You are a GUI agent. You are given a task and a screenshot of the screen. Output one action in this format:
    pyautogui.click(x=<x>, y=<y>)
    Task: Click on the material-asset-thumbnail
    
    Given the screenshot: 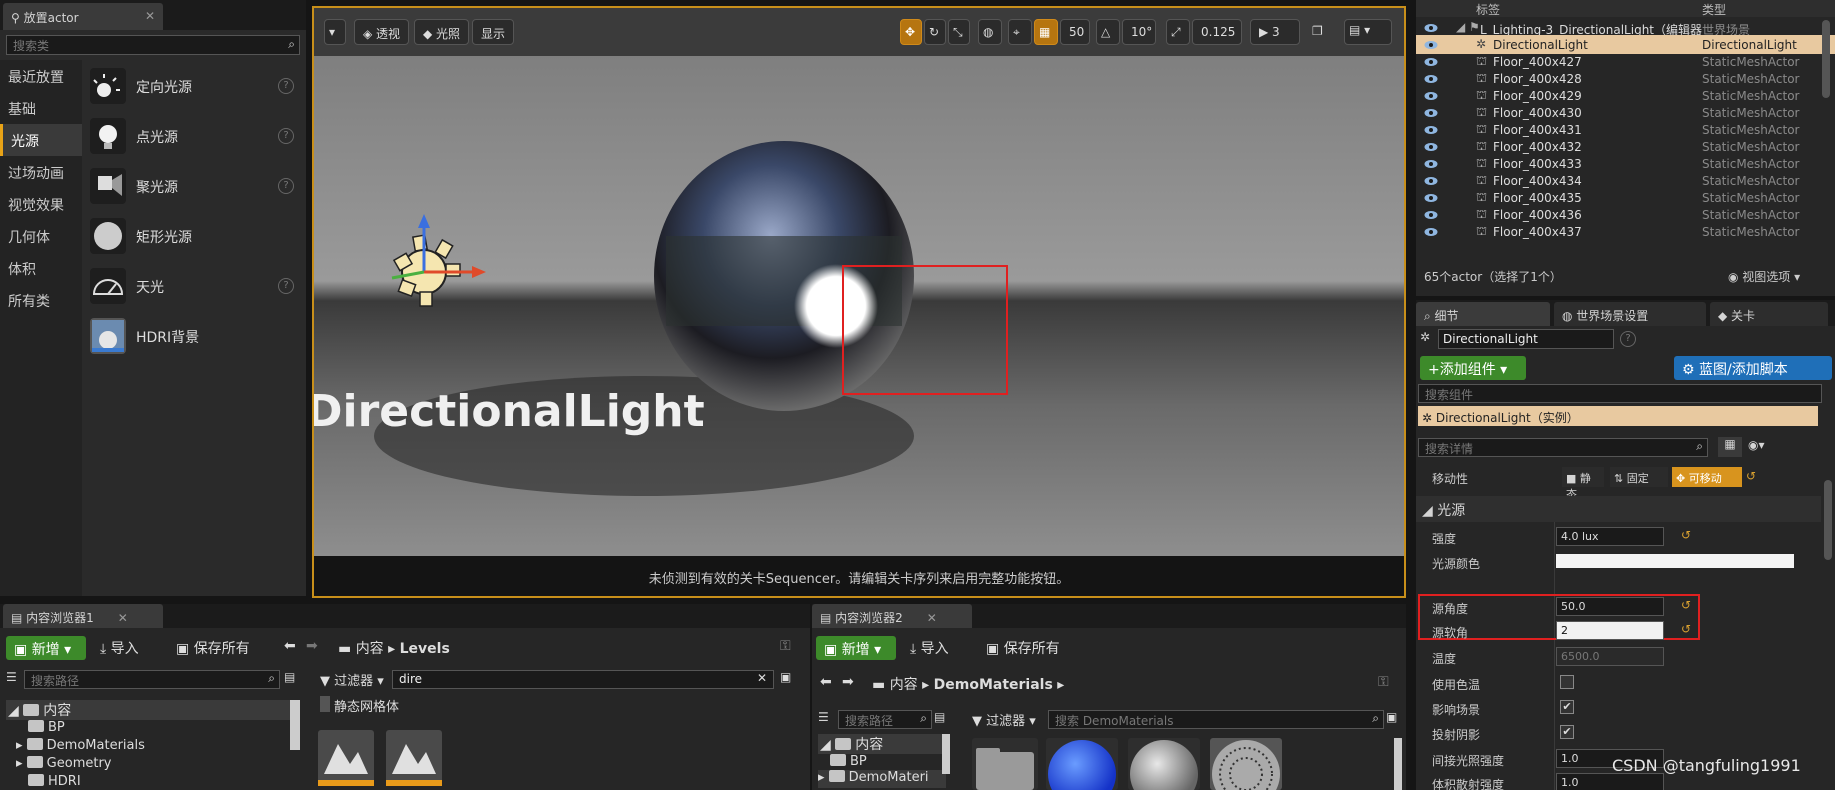 What is the action you would take?
    pyautogui.click(x=1082, y=764)
    